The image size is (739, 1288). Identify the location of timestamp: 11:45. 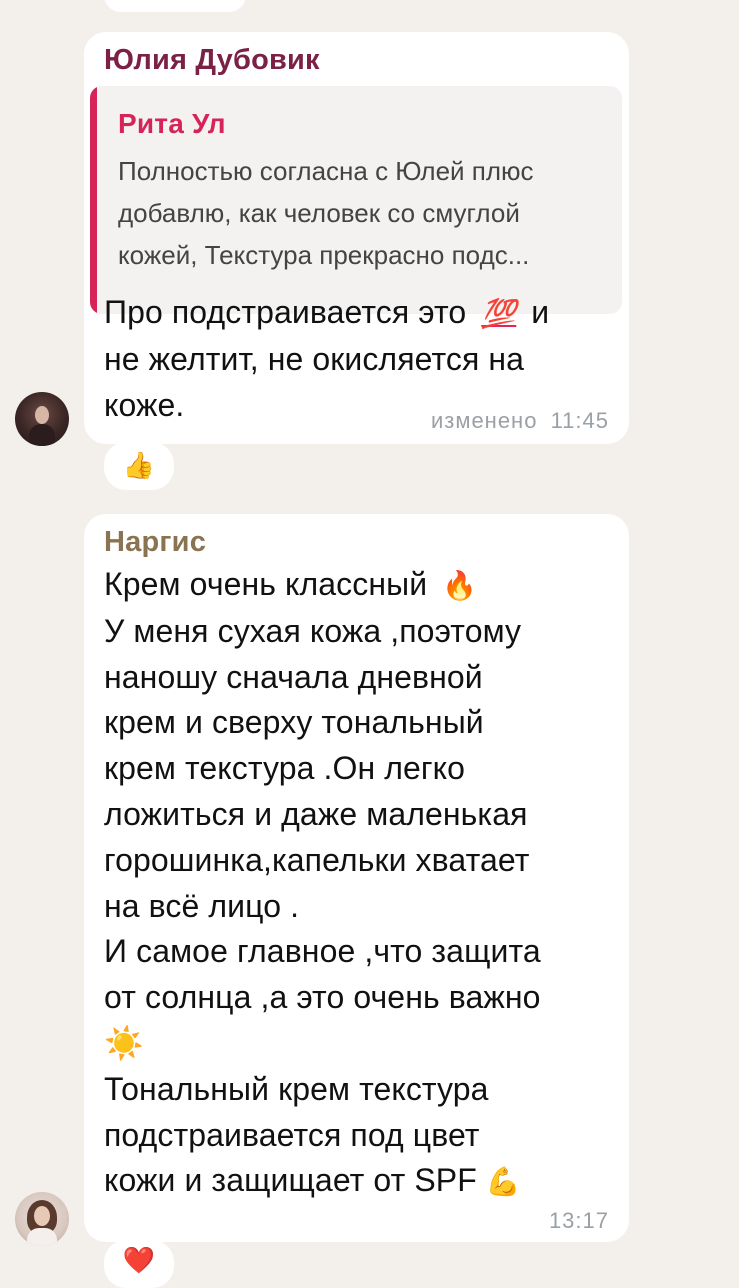
(579, 420).